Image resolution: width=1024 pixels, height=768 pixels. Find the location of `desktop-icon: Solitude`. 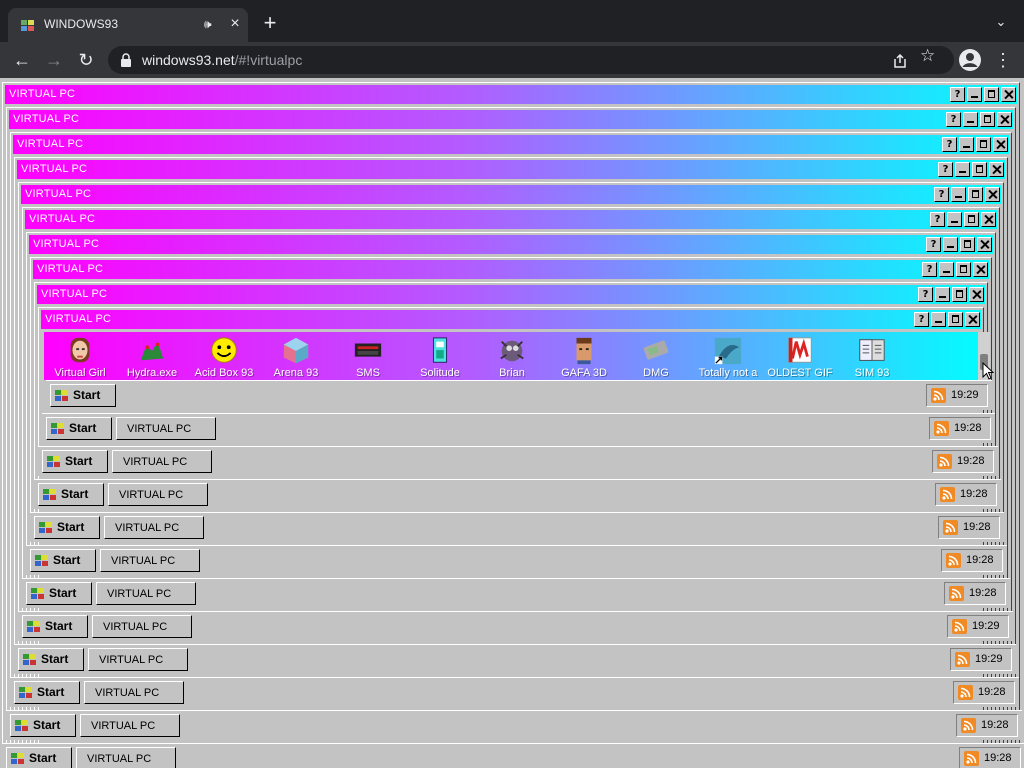

desktop-icon: Solitude is located at coordinates (440, 357).